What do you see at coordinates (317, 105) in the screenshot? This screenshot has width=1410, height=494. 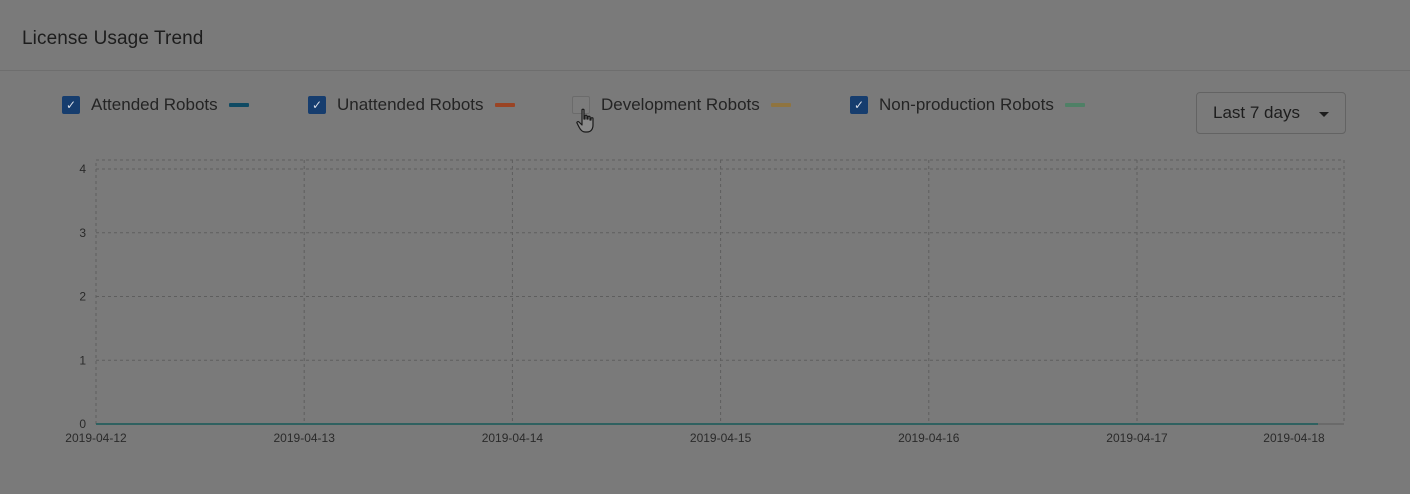 I see `unattended-robots-checkbox: ✓` at bounding box center [317, 105].